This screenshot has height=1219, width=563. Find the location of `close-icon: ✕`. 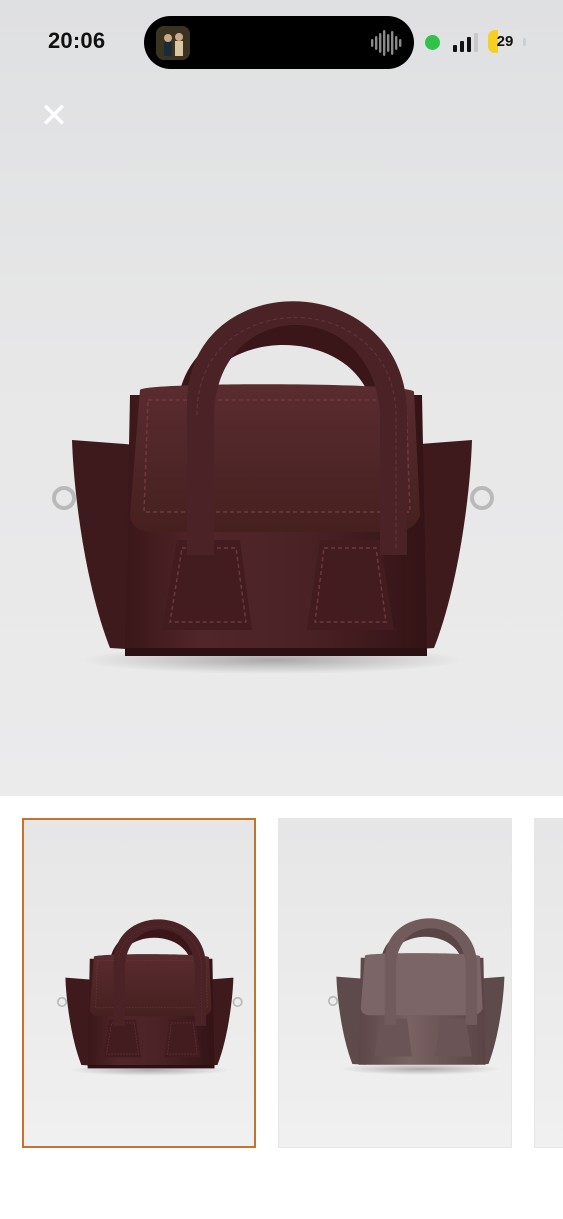

close-icon: ✕ is located at coordinates (54, 116).